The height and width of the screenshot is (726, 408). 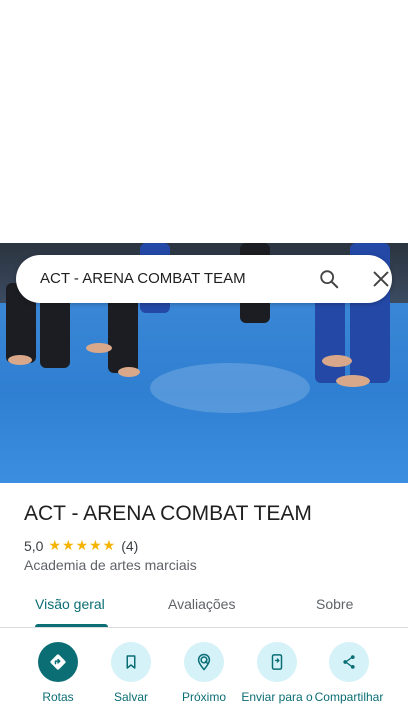 I want to click on active-tab-indicator, so click(x=71, y=625).